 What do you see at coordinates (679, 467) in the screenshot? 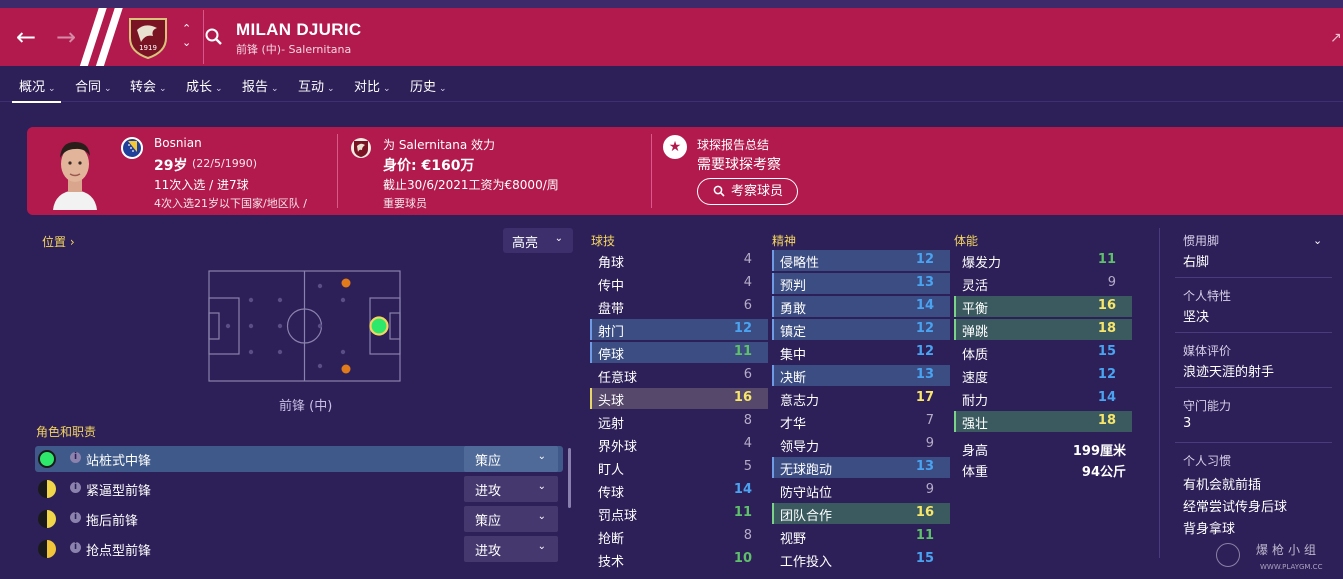
I see `attribute-row: 盯人 5` at bounding box center [679, 467].